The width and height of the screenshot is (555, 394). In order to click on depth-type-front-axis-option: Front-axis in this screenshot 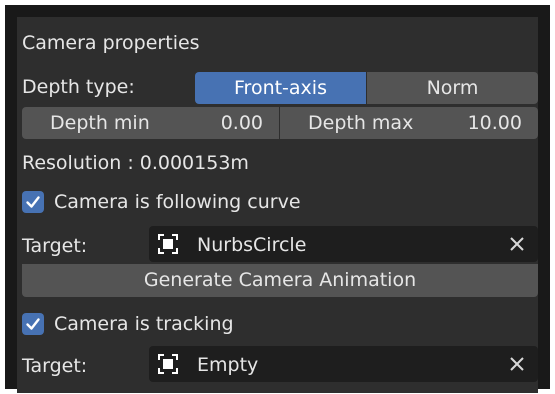, I will do `click(280, 88)`.